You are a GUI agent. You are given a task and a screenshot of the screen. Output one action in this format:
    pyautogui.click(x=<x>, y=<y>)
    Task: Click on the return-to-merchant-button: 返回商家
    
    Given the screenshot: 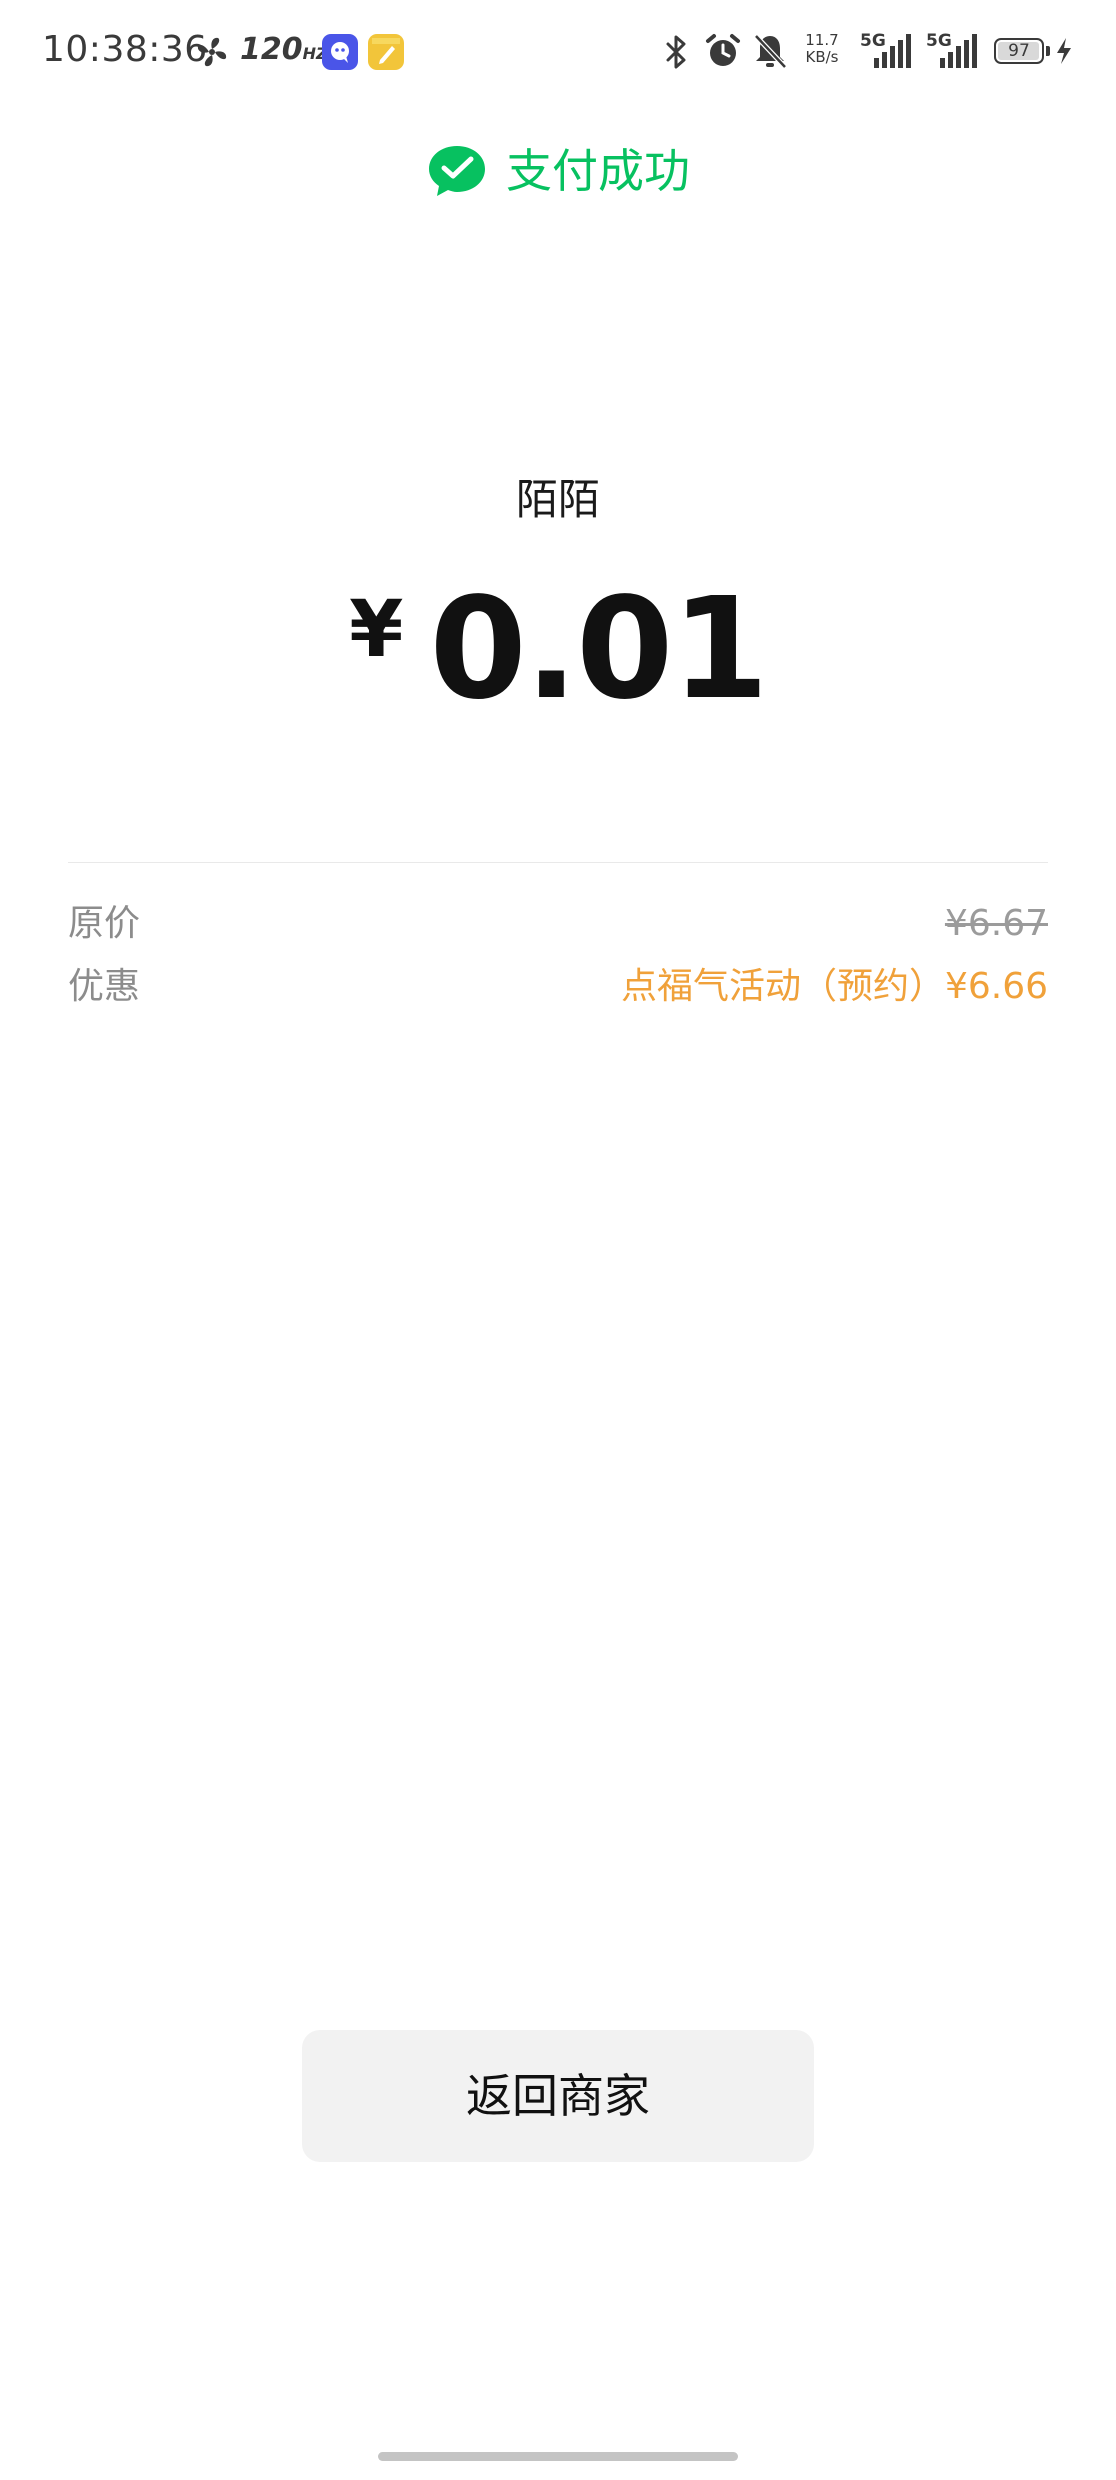 What is the action you would take?
    pyautogui.click(x=558, y=2096)
    